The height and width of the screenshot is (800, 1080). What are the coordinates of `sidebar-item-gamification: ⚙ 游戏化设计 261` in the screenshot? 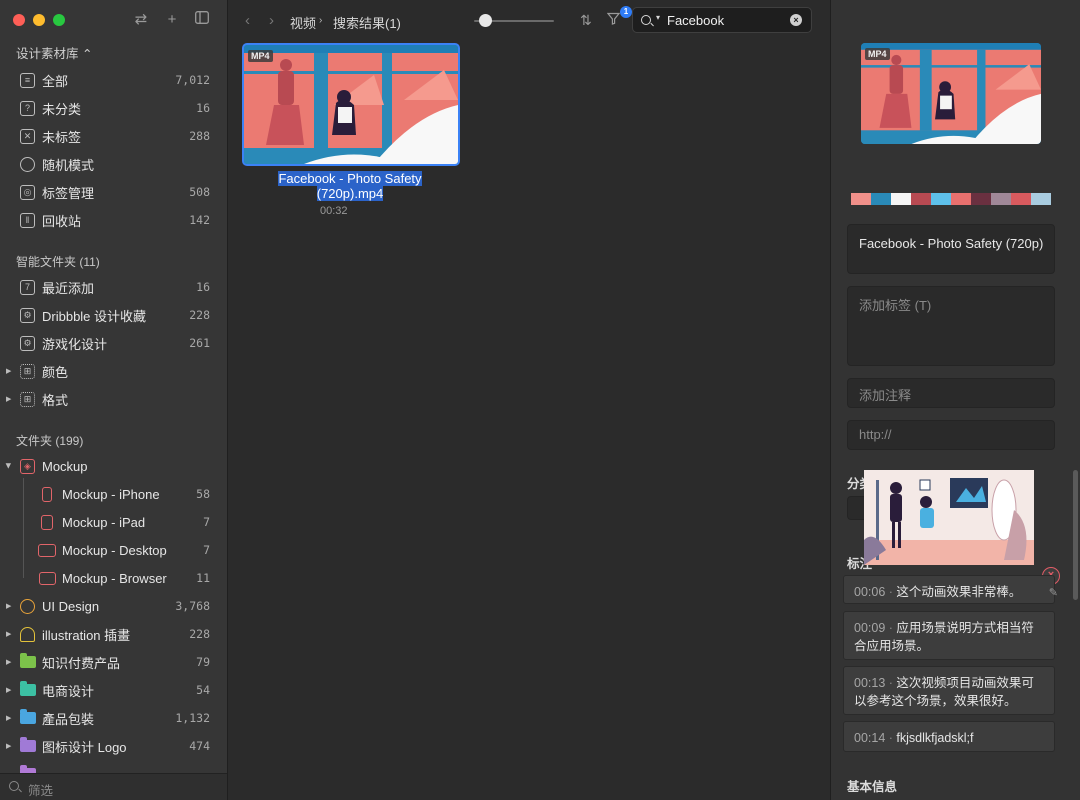 It's located at (113, 343).